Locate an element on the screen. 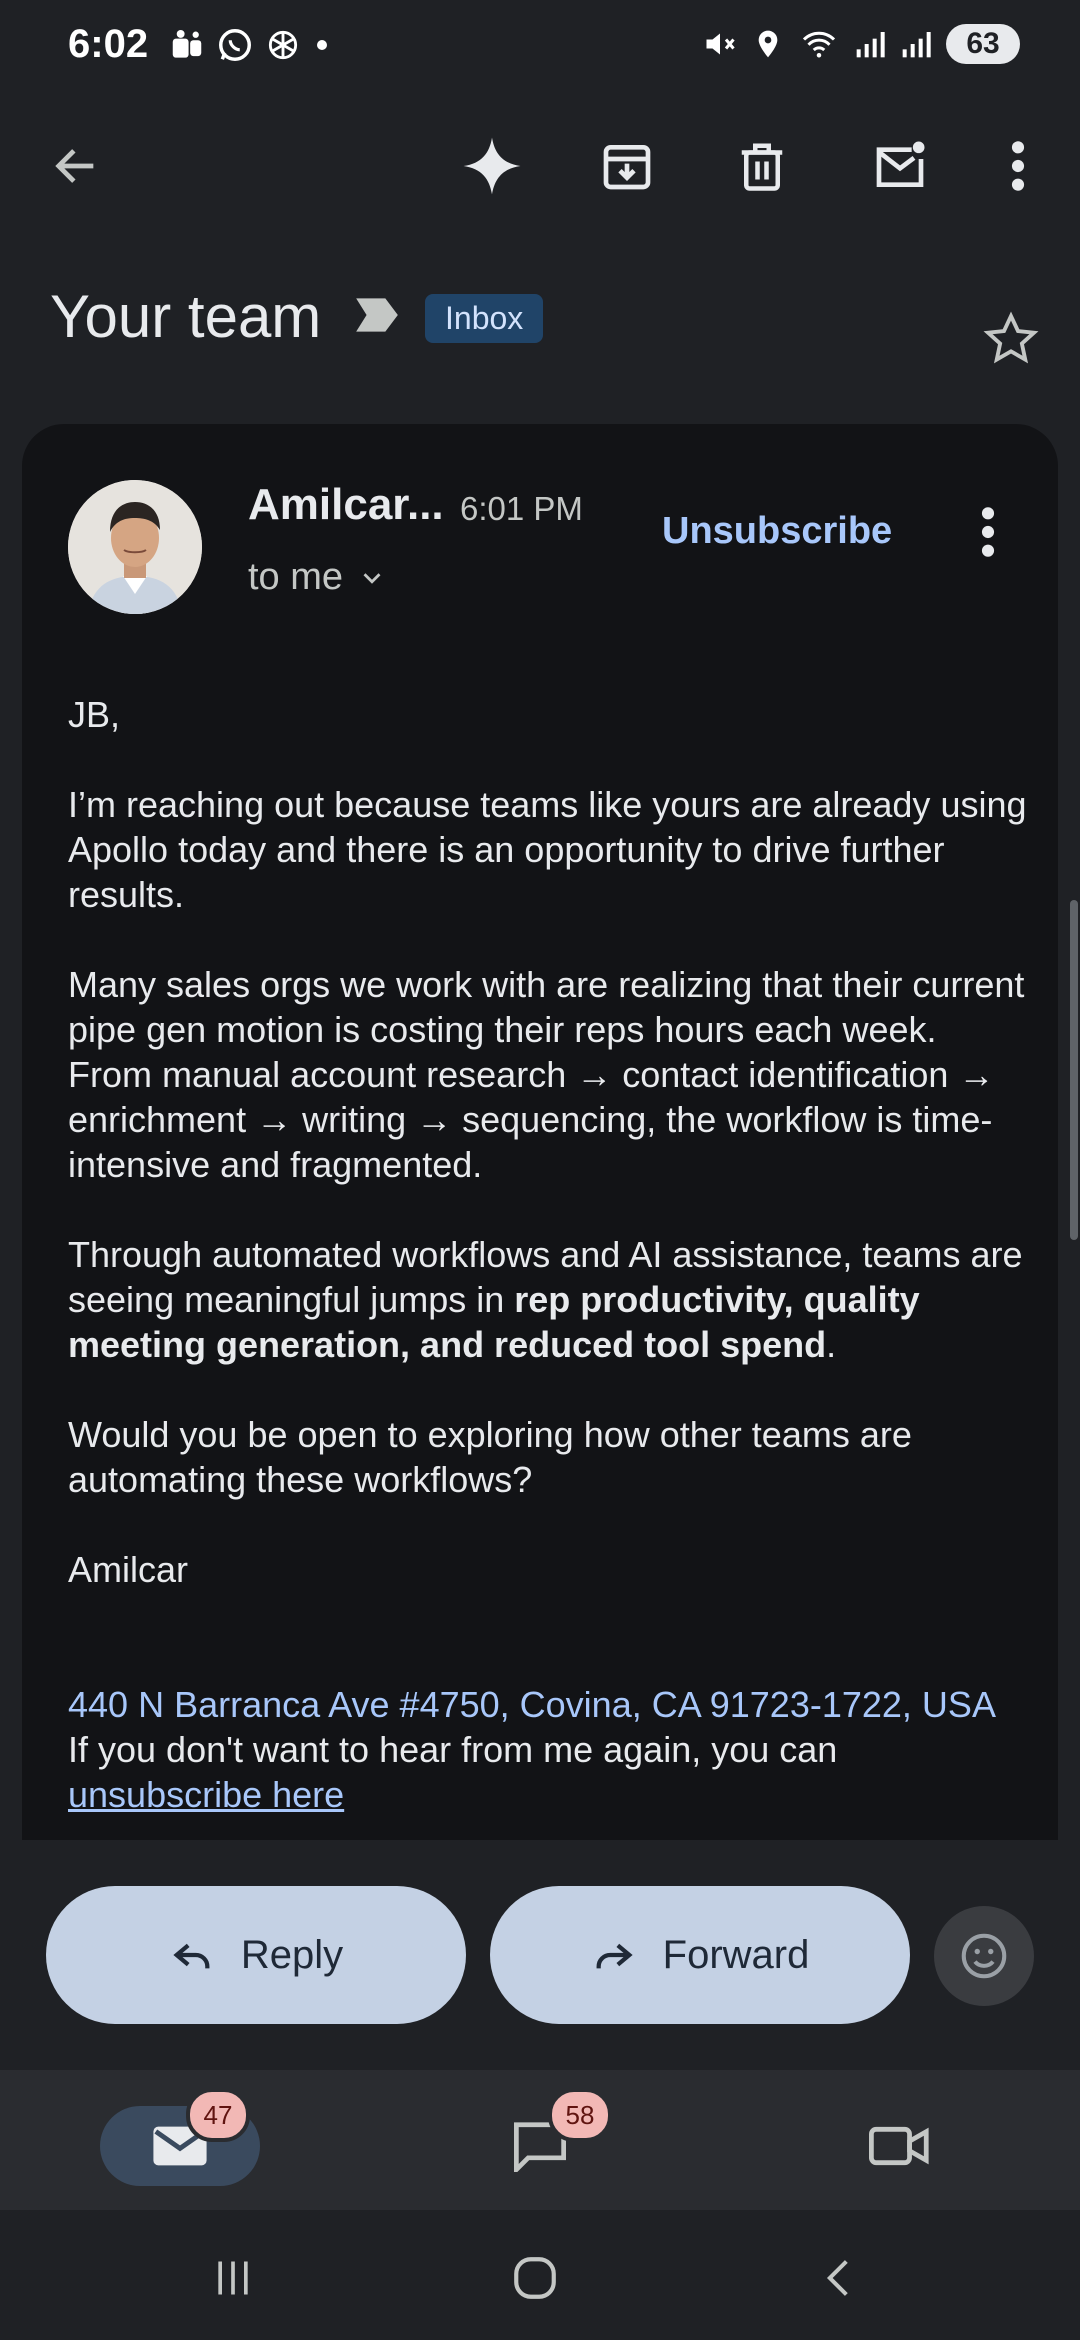 The width and height of the screenshot is (1080, 2340). unsubscribe-link: unsubscribe here is located at coordinates (548, 1794).